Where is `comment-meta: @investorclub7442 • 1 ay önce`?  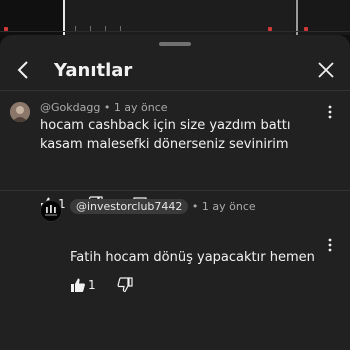 comment-meta: @investorclub7442 • 1 ay önce is located at coordinates (163, 206).